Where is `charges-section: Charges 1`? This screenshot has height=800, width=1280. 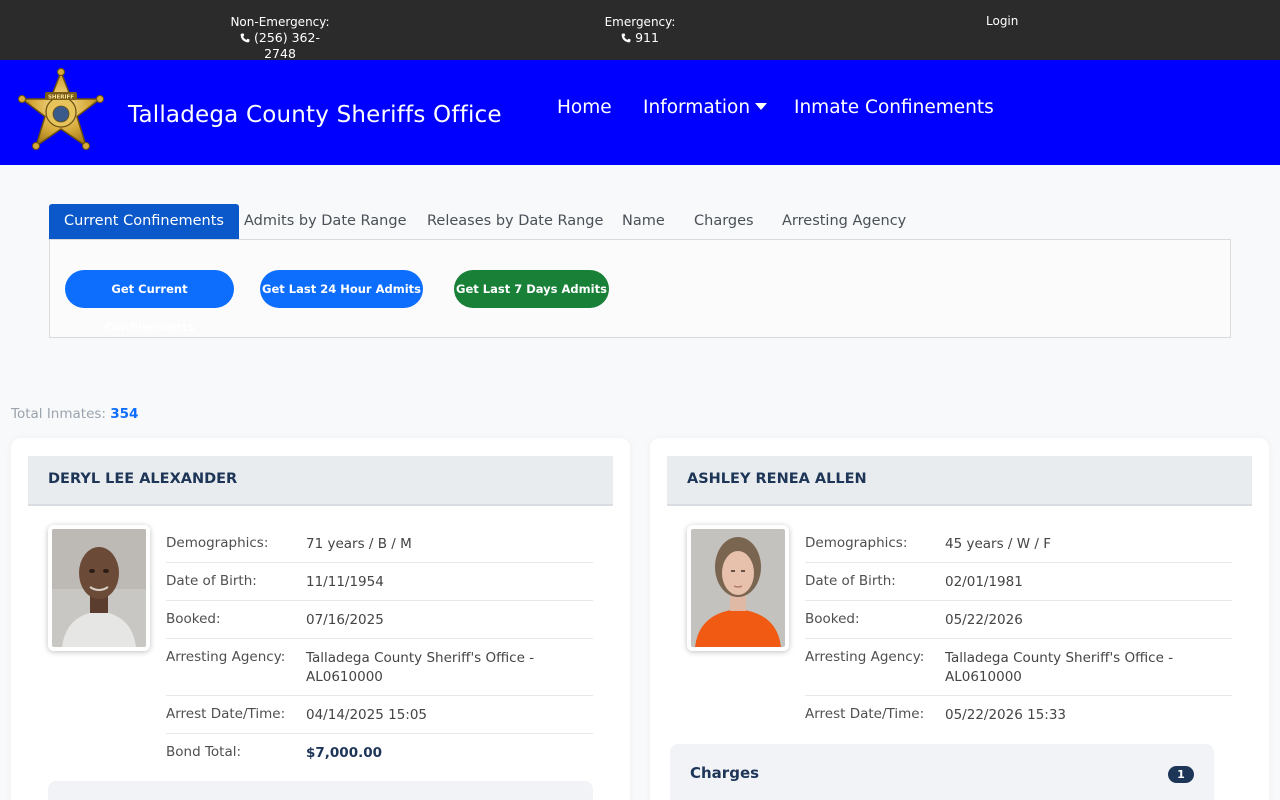 charges-section: Charges 1 is located at coordinates (942, 772).